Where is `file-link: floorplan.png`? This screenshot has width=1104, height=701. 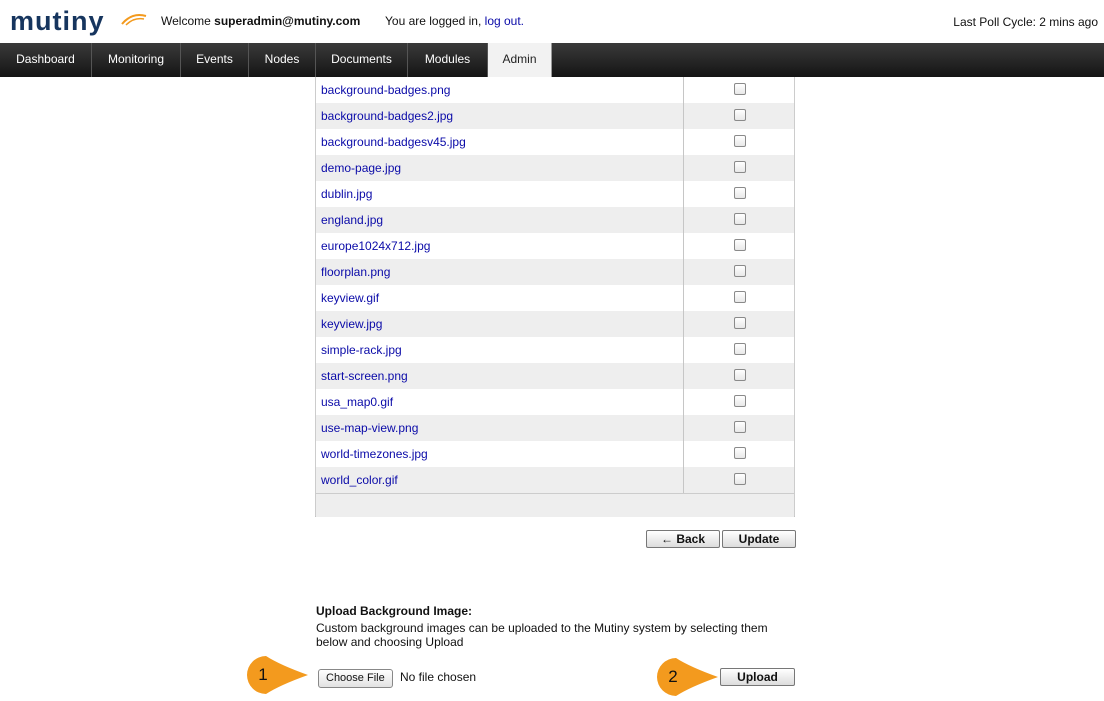 file-link: floorplan.png is located at coordinates (355, 272).